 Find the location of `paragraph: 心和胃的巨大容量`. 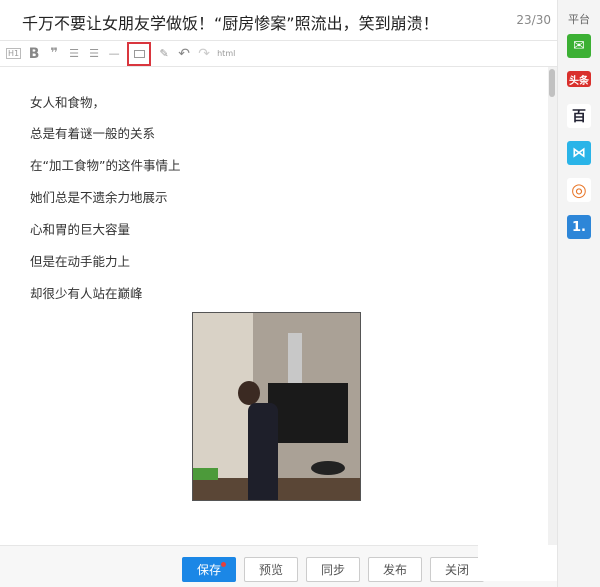

paragraph: 心和胃的巨大容量 is located at coordinates (80, 229).